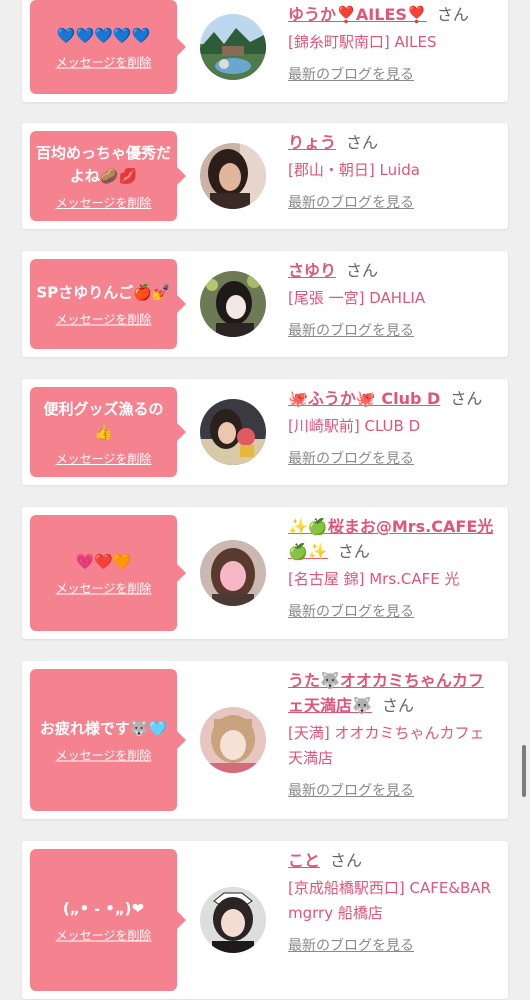  I want to click on name-line: うた🐺オオカミちゃんカフェ天満店🐺 さん, so click(393, 693).